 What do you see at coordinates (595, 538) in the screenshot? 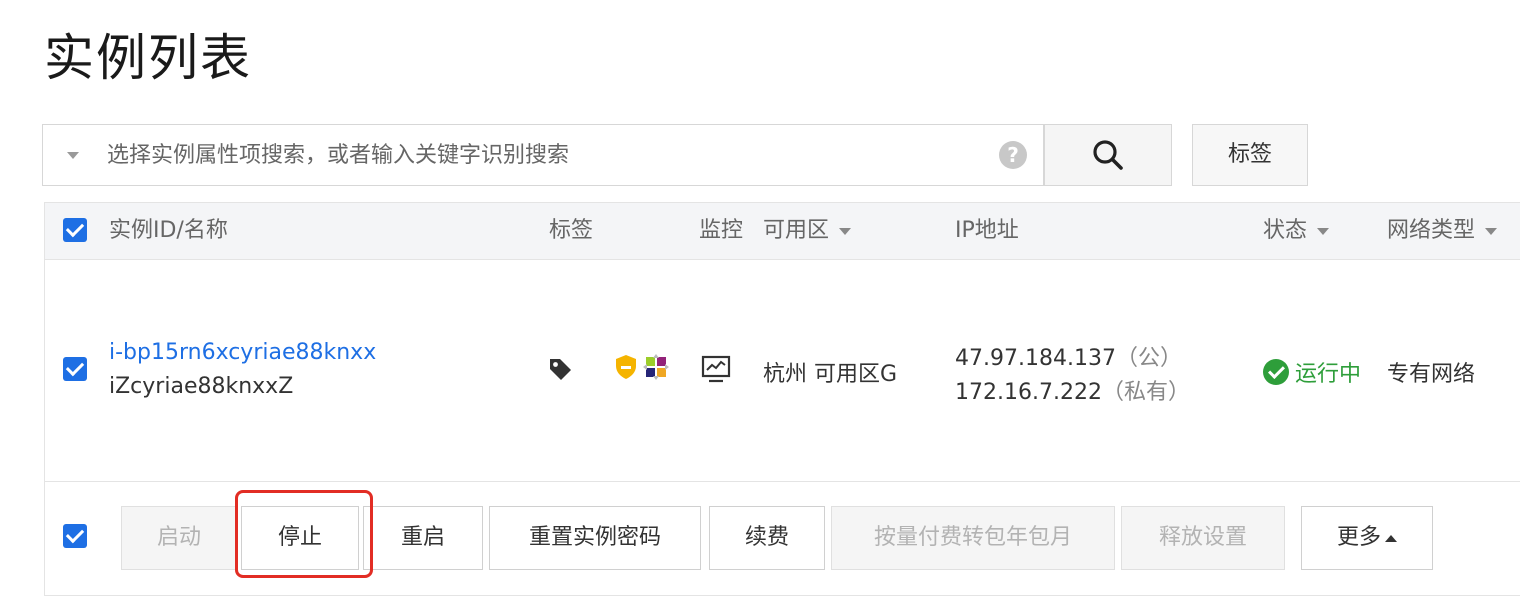
I see `reset-password-button: 重置实例密码` at bounding box center [595, 538].